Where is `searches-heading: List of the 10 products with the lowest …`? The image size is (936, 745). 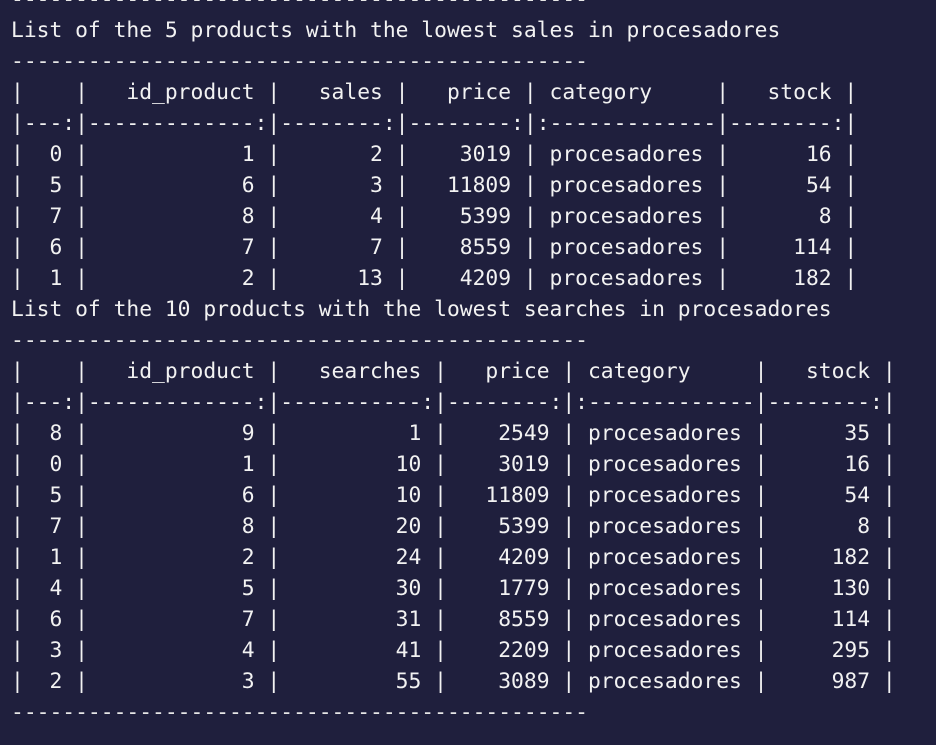 searches-heading: List of the 10 products with the lowest … is located at coordinates (421, 309).